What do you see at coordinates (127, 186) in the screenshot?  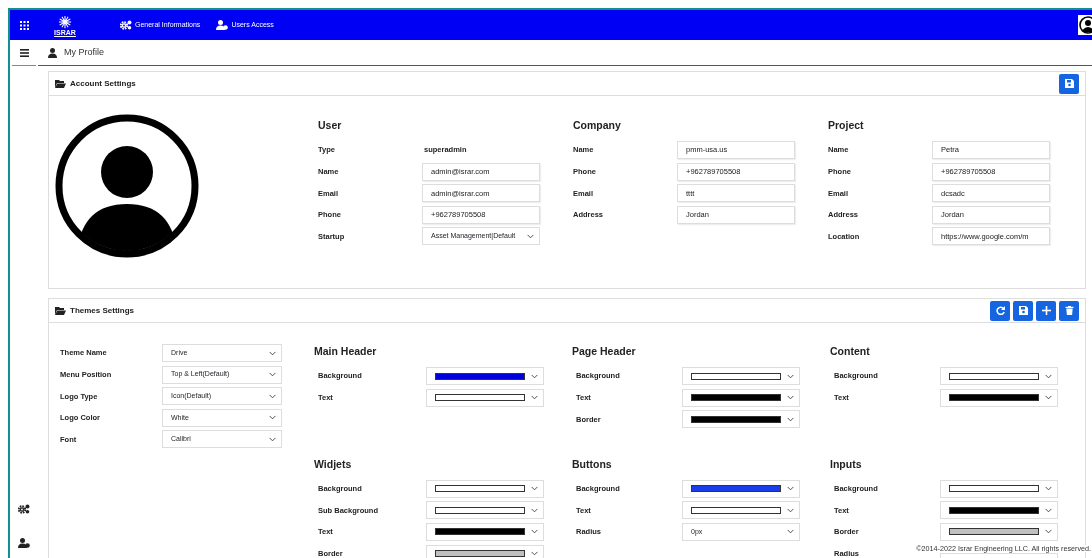 I see `profile-avatar-icon` at bounding box center [127, 186].